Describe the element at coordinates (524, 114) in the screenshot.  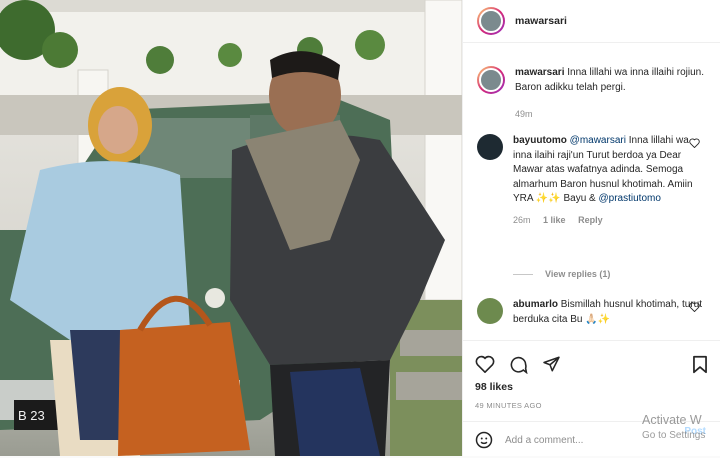
I see `caption-time: 49m` at that location.